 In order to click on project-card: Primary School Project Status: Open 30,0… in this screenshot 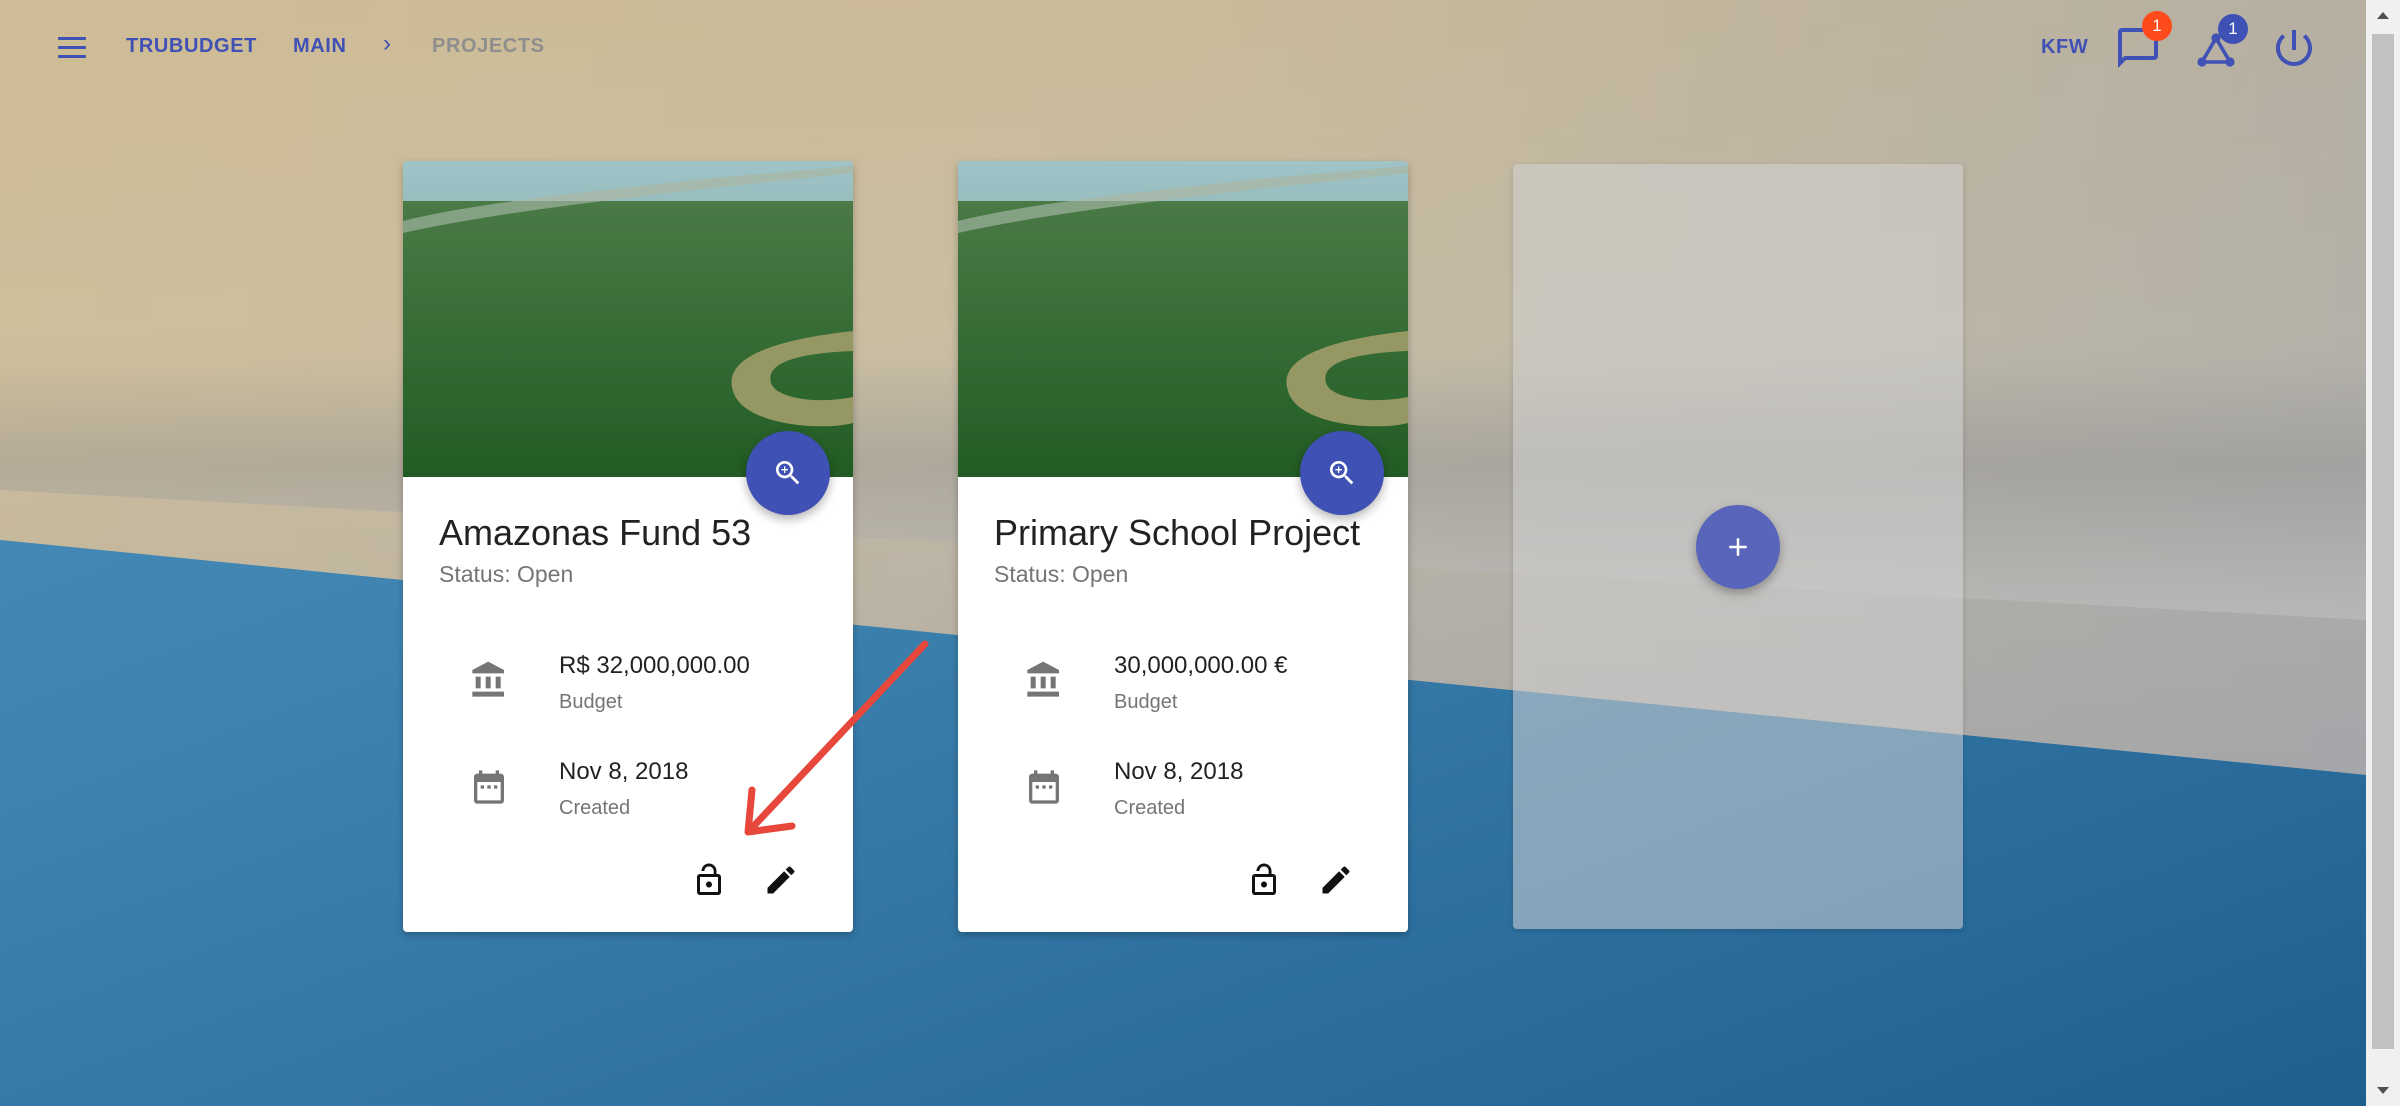, I will do `click(1183, 546)`.